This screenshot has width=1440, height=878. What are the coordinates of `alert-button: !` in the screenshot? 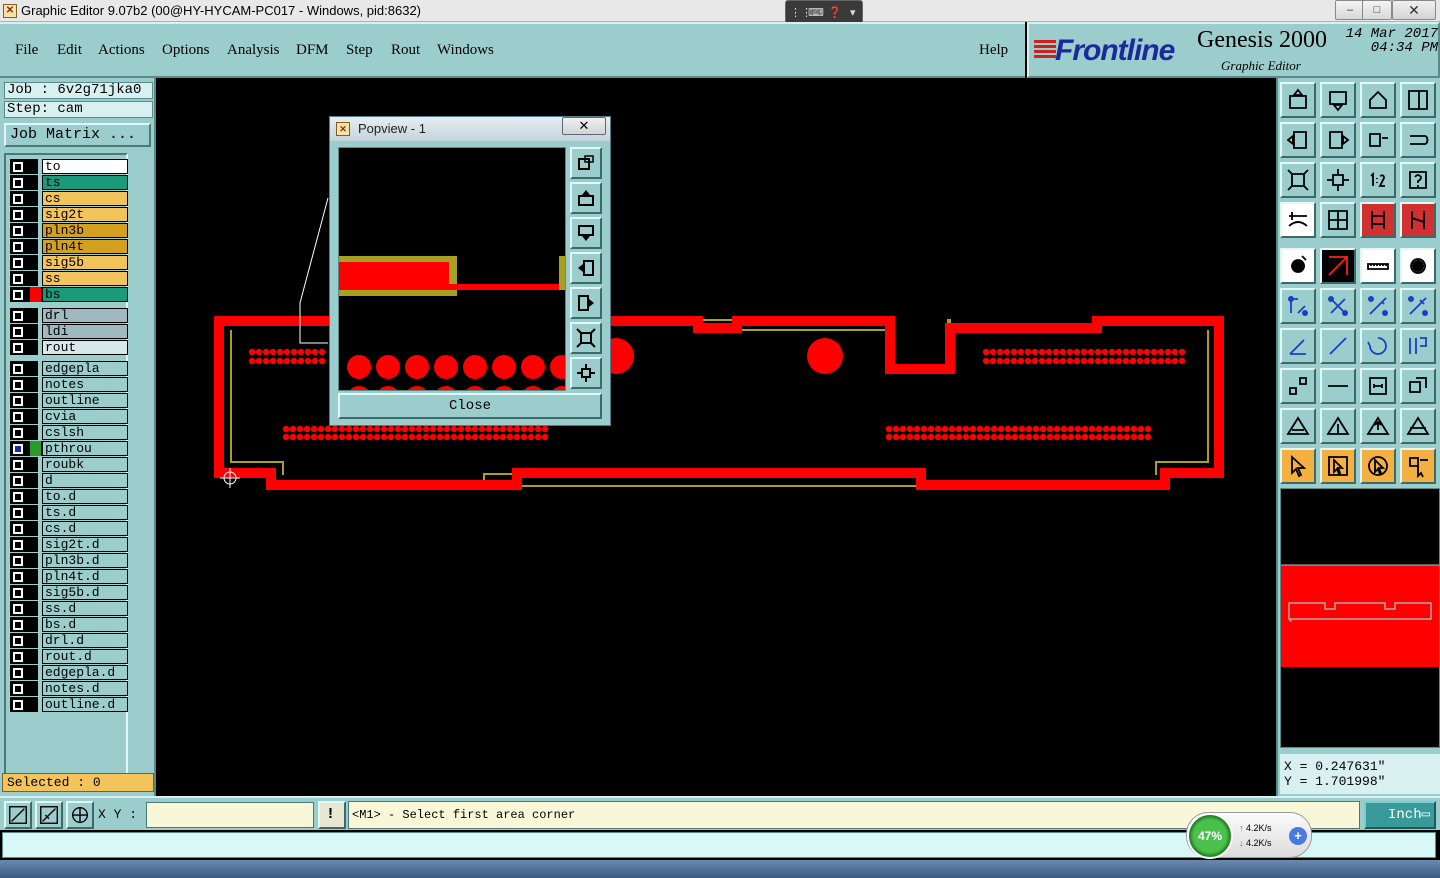 It's located at (332, 815).